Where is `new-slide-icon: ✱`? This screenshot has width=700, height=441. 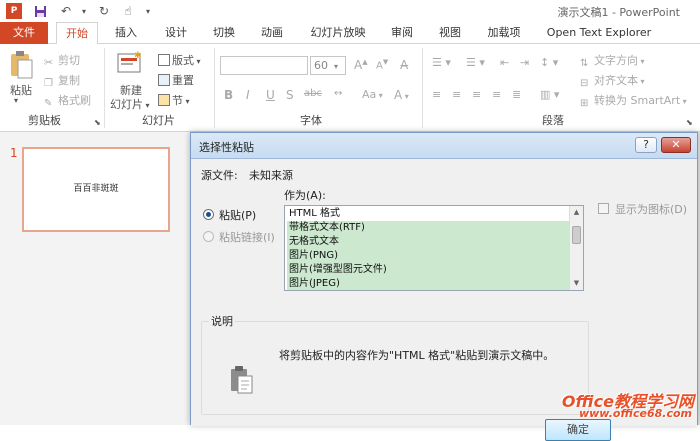 new-slide-icon: ✱ is located at coordinates (129, 64).